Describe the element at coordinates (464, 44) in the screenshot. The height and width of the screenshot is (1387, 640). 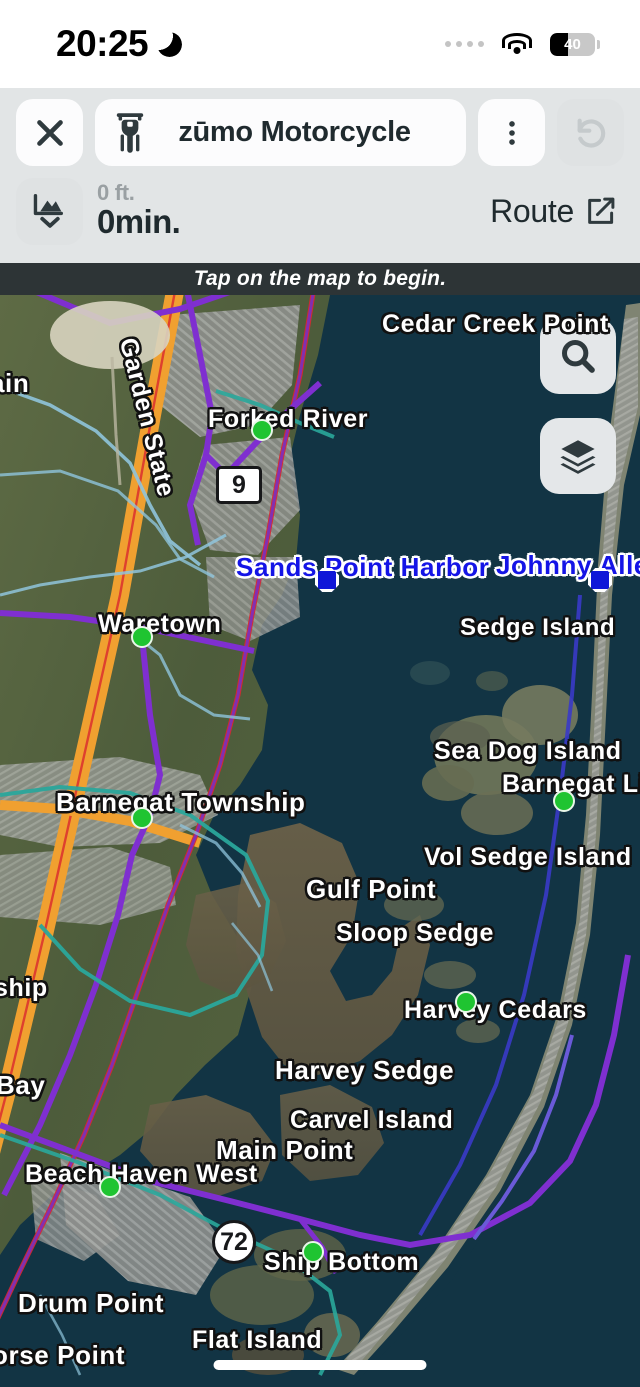
I see `signal-dots-icon` at that location.